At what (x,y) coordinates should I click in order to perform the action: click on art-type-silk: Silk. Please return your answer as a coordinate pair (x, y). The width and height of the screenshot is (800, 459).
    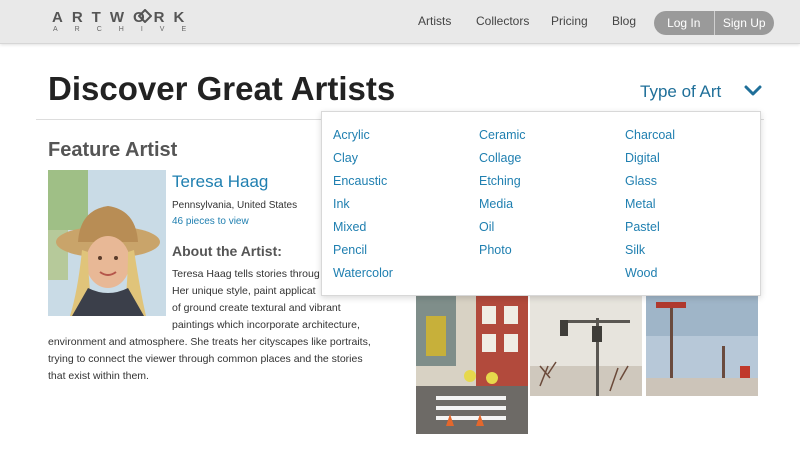
    Looking at the image, I should click on (635, 250).